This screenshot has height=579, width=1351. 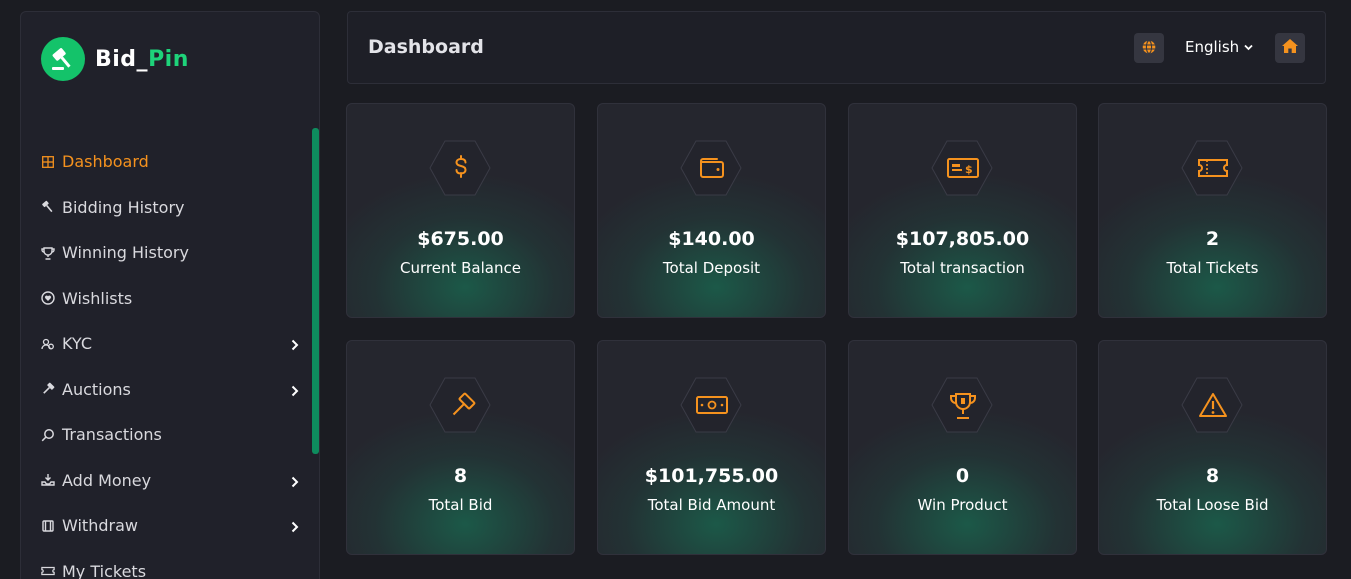 What do you see at coordinates (1212, 447) in the screenshot?
I see `stat-card-total-loose-bid: 8 Total Loose Bid` at bounding box center [1212, 447].